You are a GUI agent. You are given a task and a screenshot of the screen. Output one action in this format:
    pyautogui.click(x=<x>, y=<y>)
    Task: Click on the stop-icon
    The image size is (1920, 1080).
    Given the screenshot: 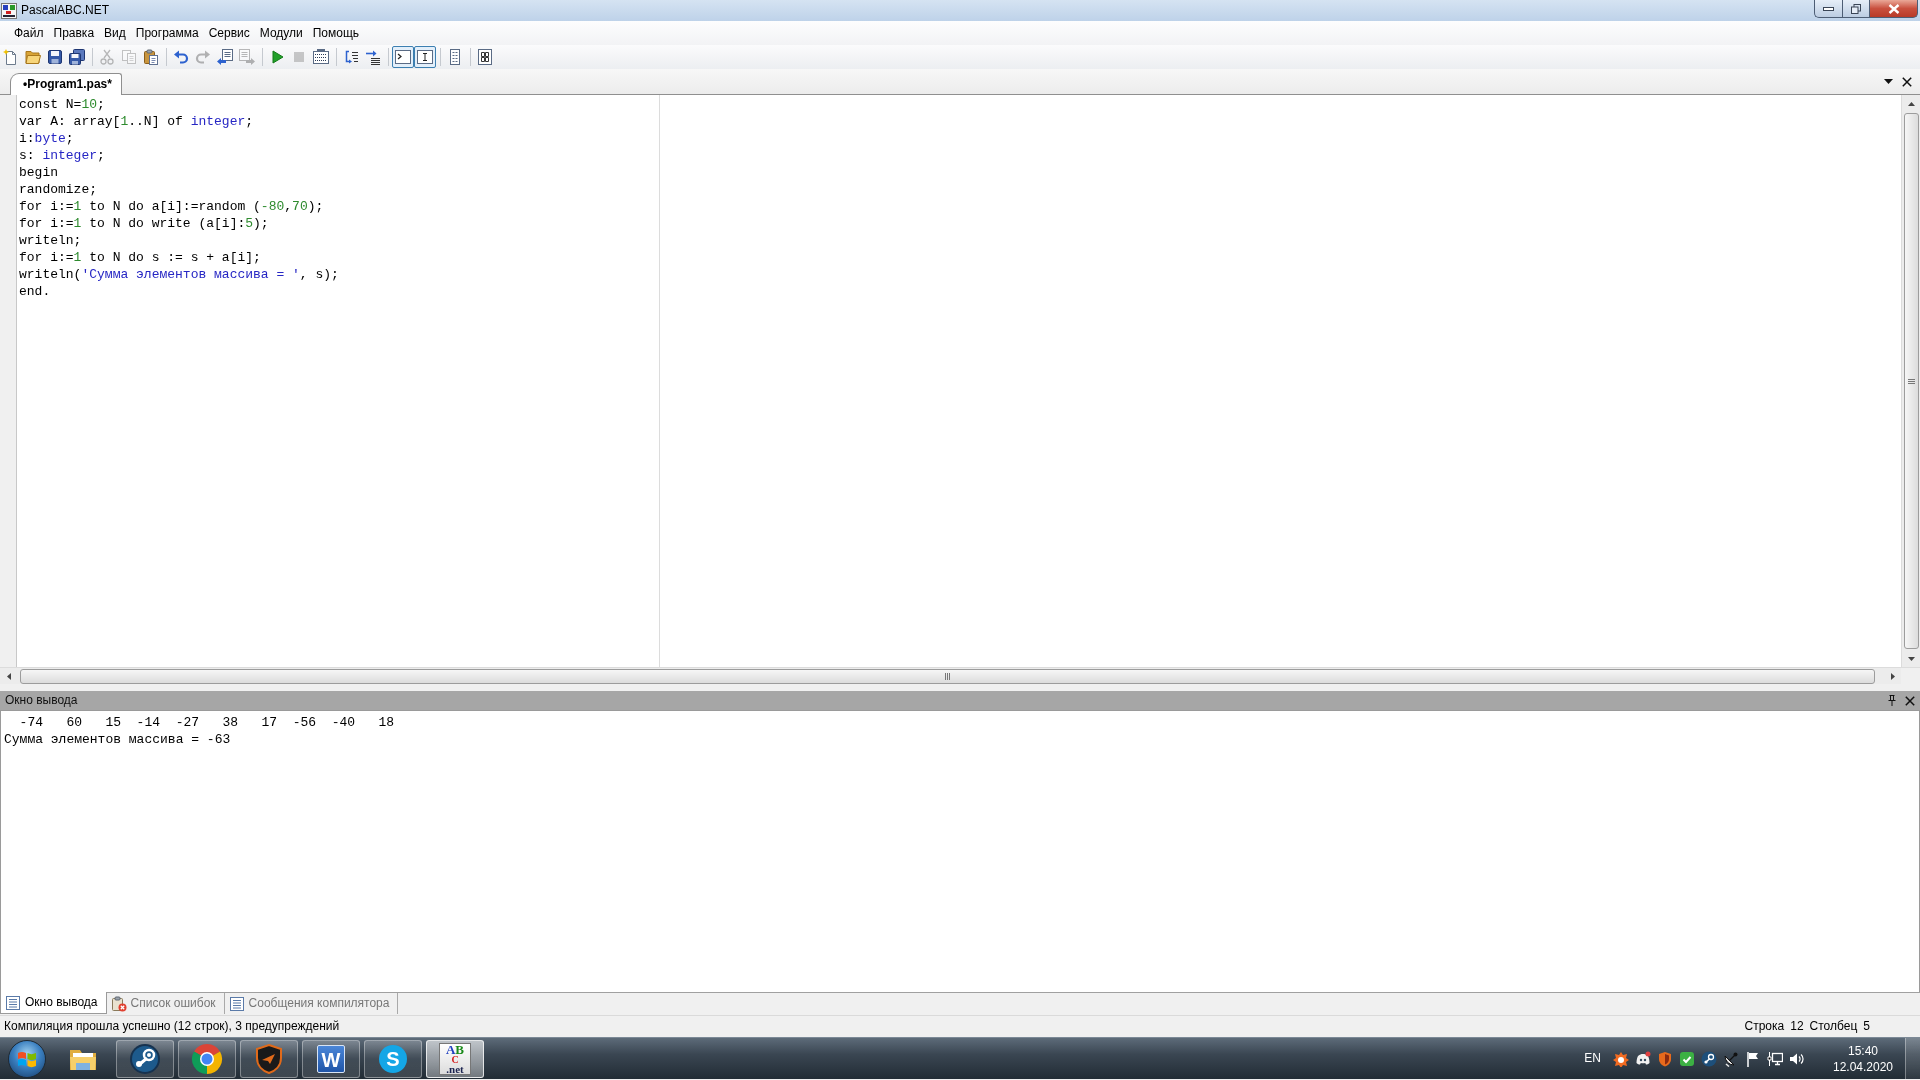 What is the action you would take?
    pyautogui.click(x=299, y=57)
    